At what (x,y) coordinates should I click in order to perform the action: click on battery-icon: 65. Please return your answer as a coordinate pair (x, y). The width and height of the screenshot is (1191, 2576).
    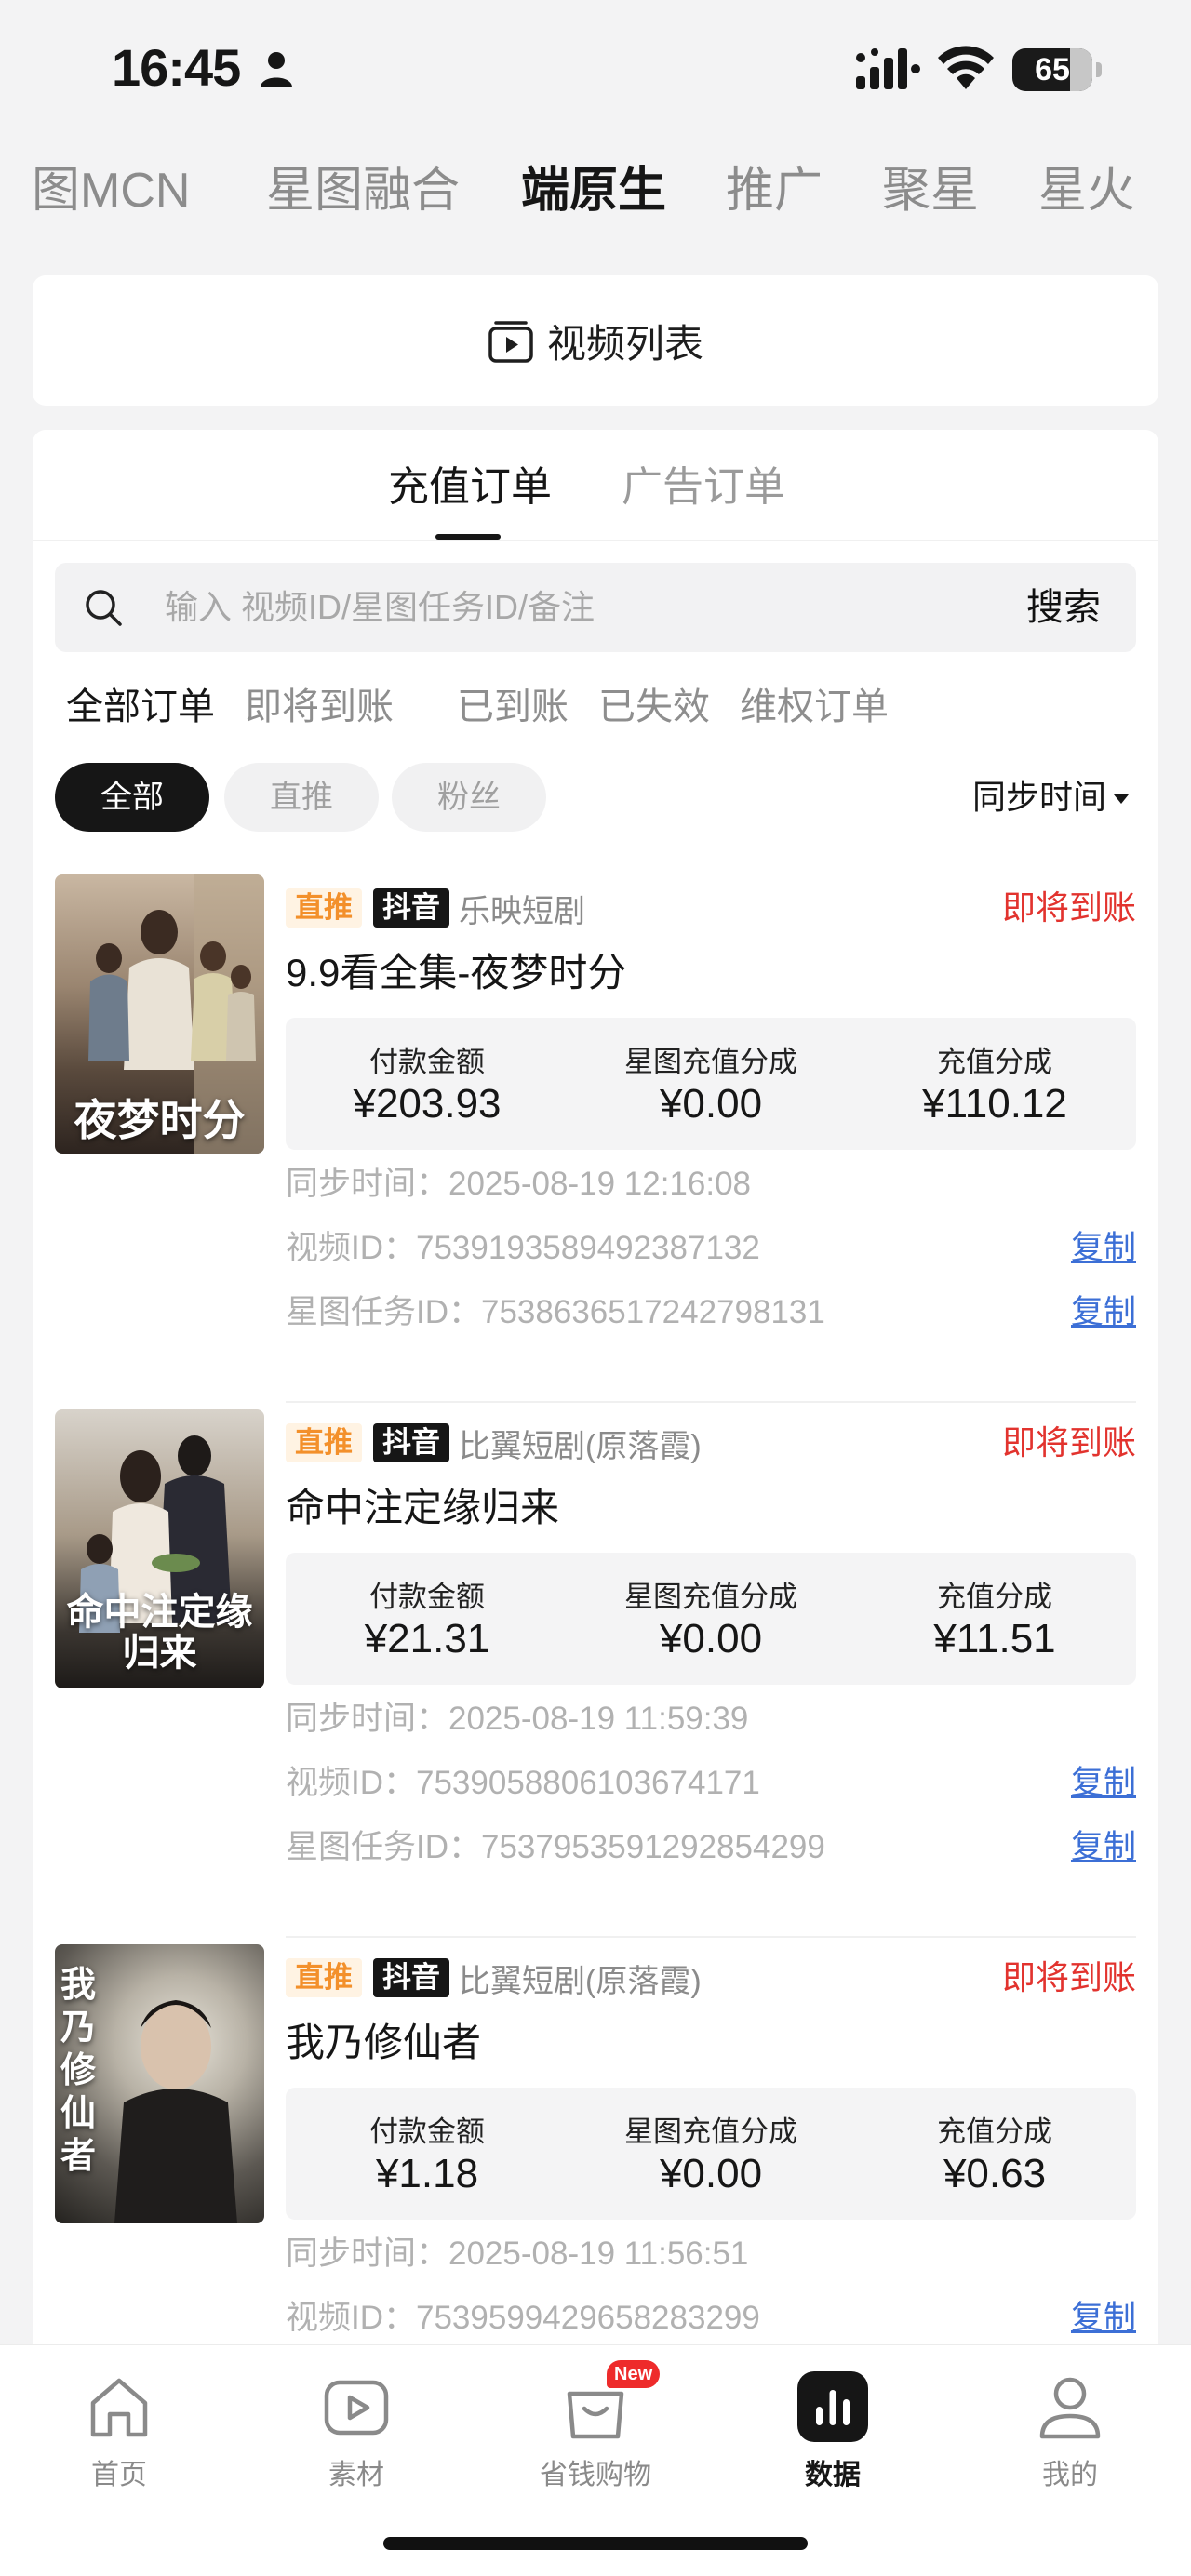
    Looking at the image, I should click on (1057, 69).